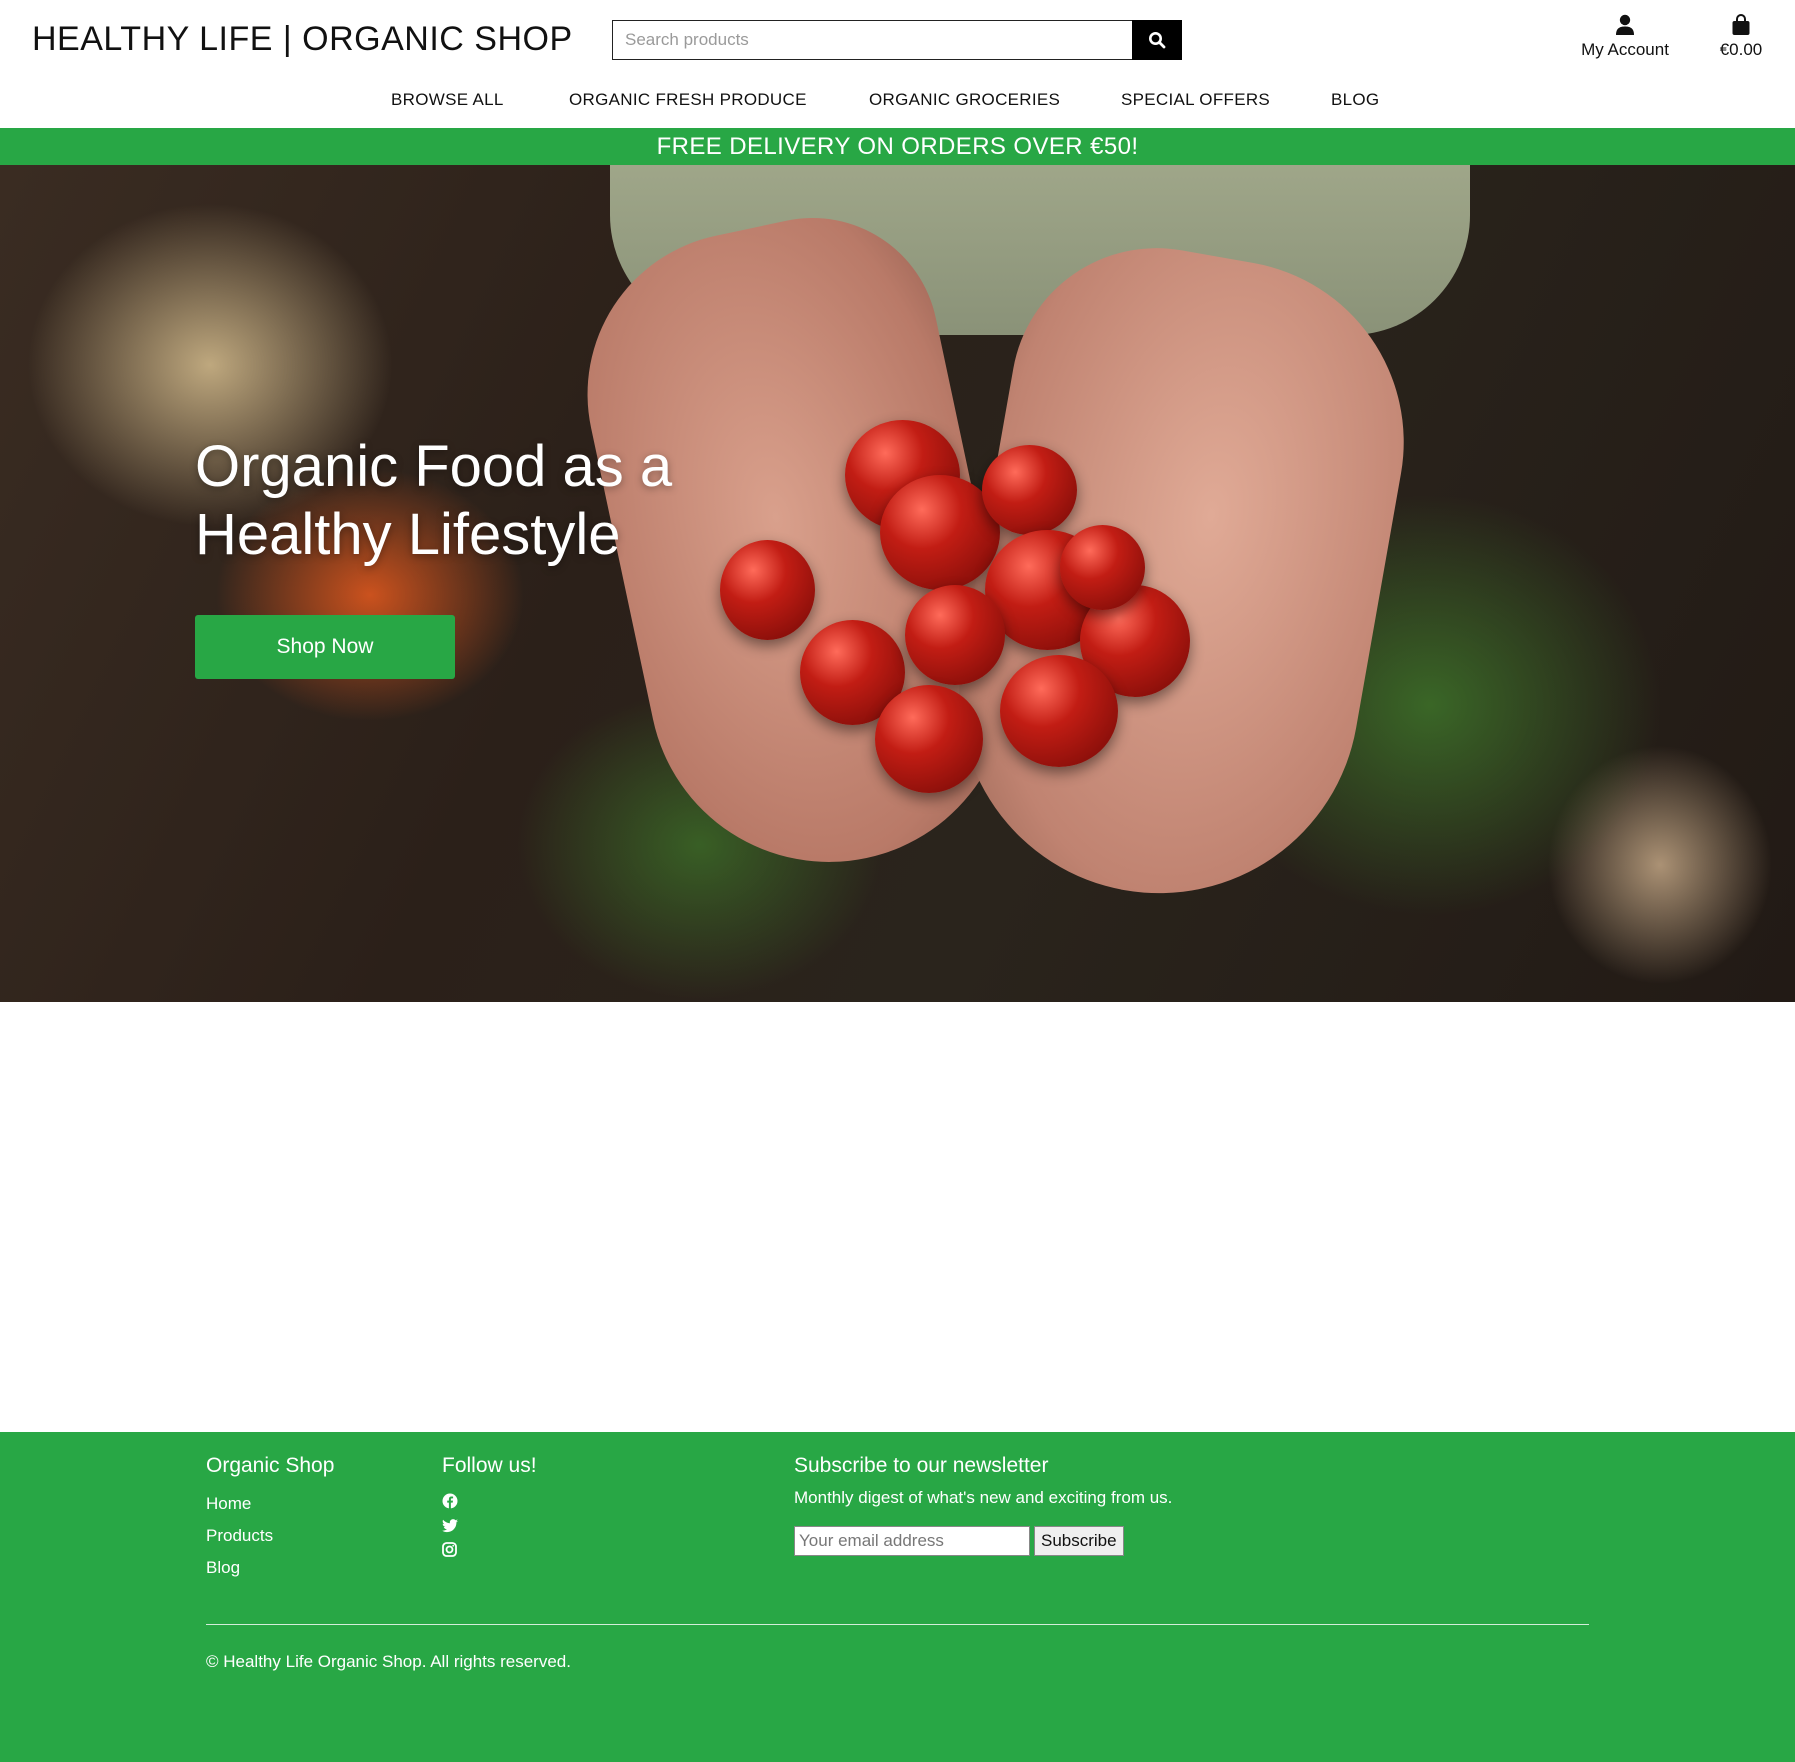 The height and width of the screenshot is (1762, 1795). Describe the element at coordinates (450, 1526) in the screenshot. I see `twitter-icon` at that location.